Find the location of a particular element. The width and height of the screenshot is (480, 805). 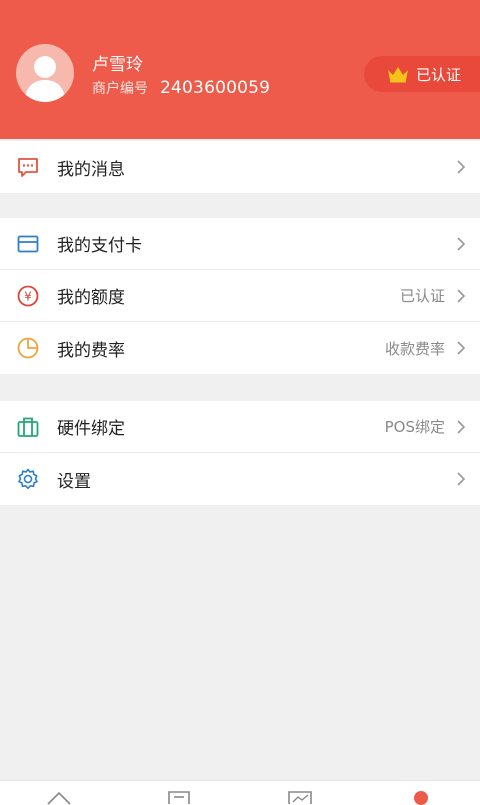

menu-item-cards: 我的支付卡 is located at coordinates (240, 244).